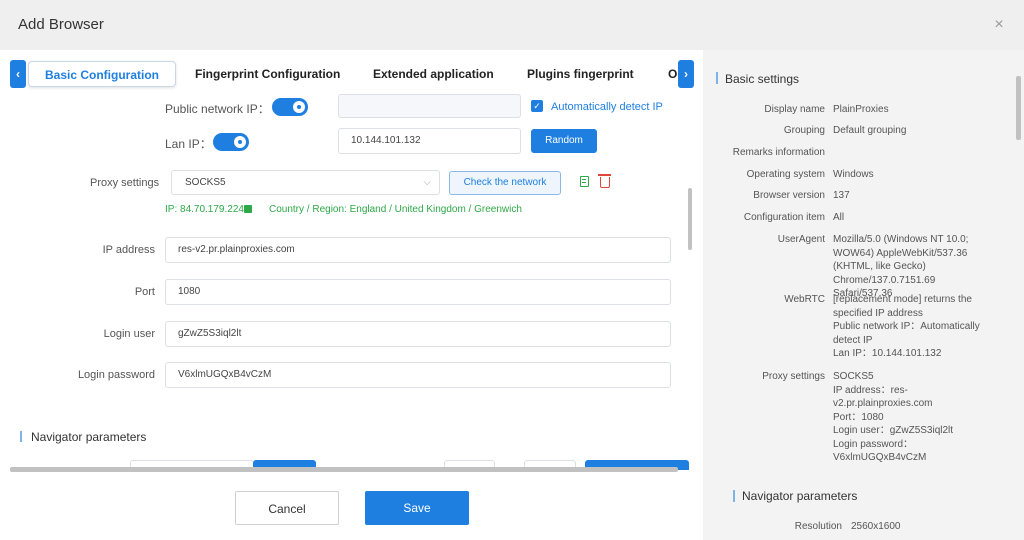 This screenshot has height=540, width=1024. Describe the element at coordinates (604, 181) in the screenshot. I see `delete-icon` at that location.